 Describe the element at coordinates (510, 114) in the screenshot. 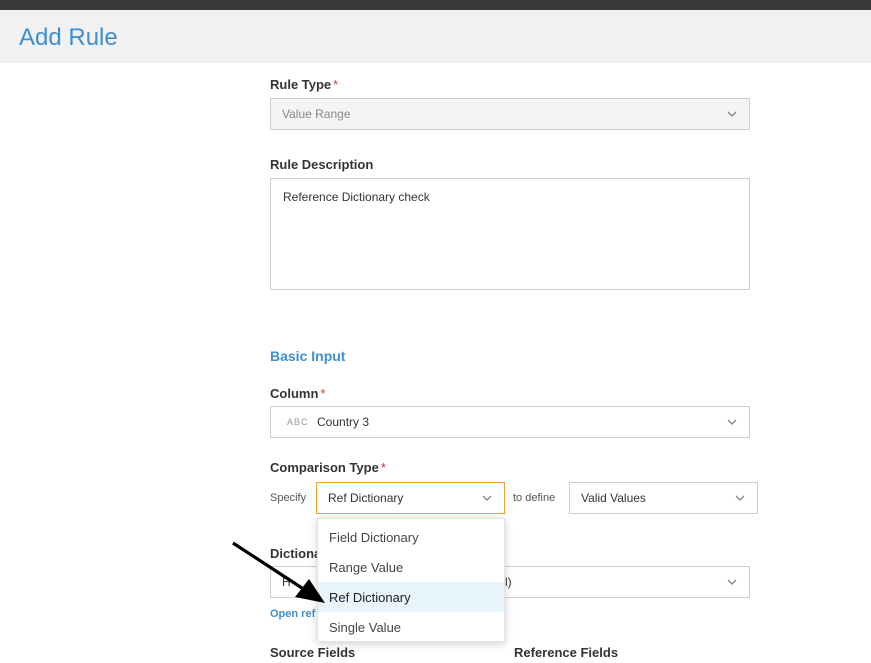

I see `rule-type-select: Value Range` at that location.